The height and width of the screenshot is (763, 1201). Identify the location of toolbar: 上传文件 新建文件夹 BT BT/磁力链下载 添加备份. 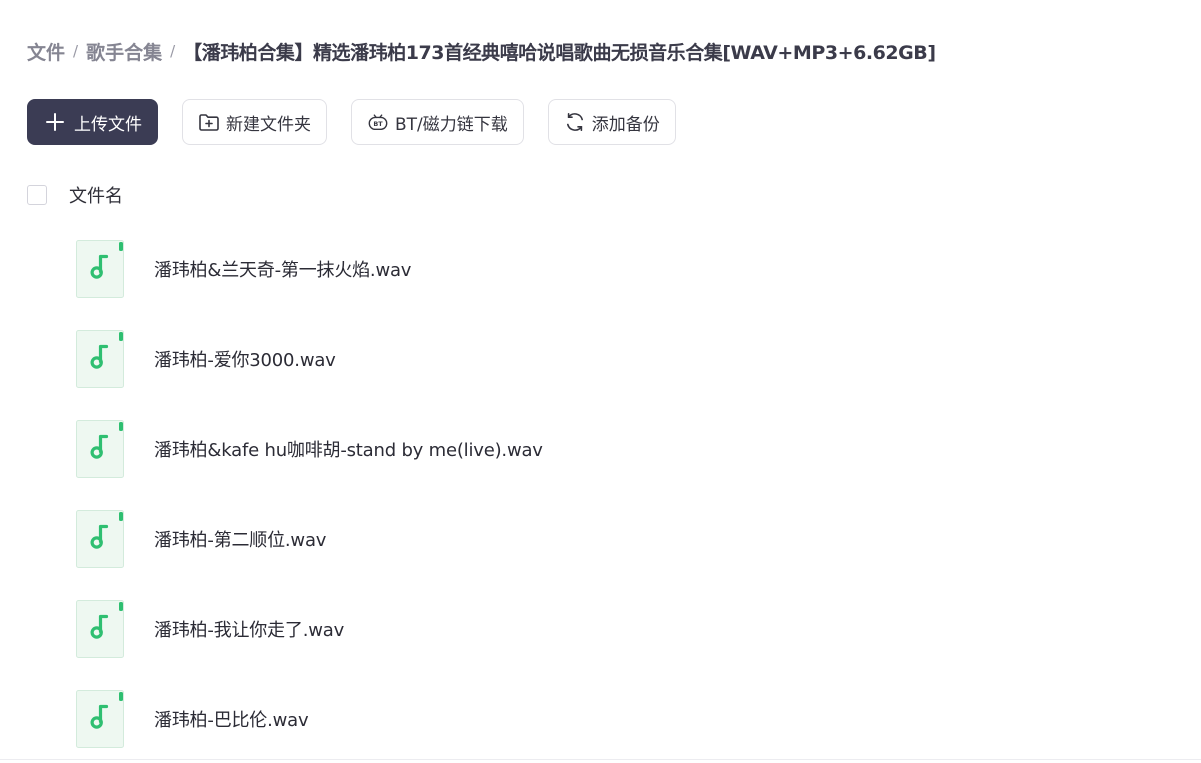
(363, 122).